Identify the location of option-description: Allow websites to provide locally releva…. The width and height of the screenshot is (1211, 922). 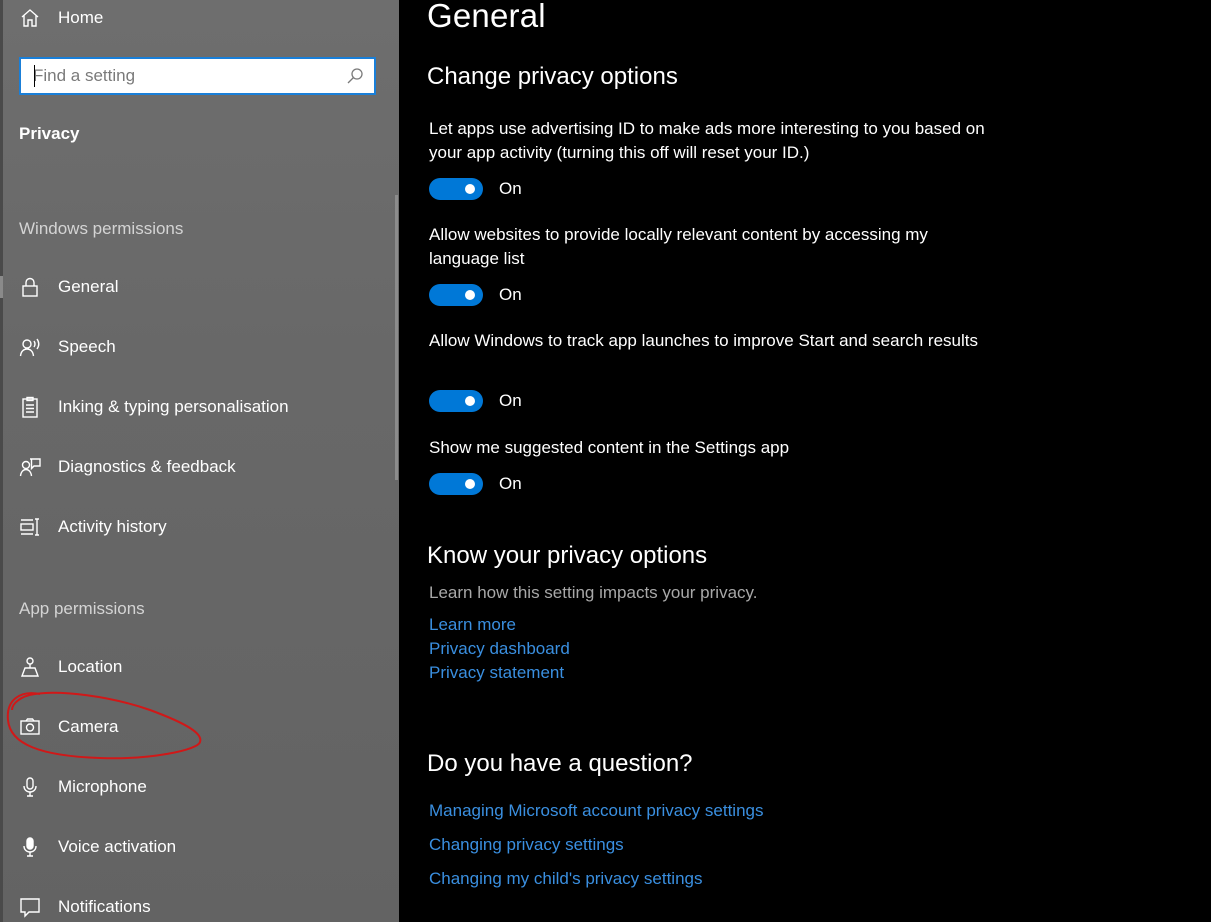
(678, 246).